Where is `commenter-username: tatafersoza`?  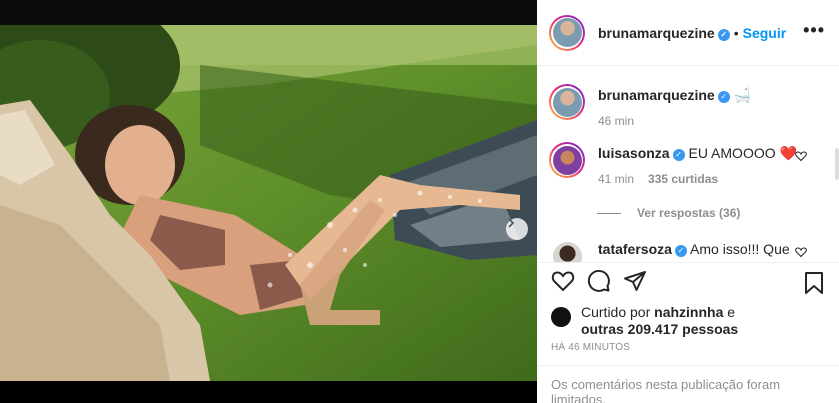
commenter-username: tatafersoza is located at coordinates (635, 249).